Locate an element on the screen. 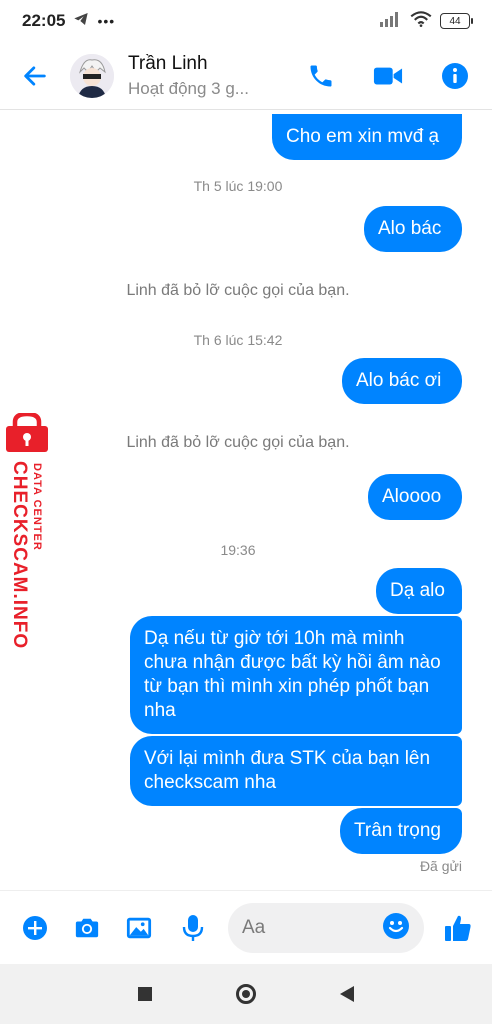 This screenshot has width=492, height=1024. info-icon is located at coordinates (455, 75).